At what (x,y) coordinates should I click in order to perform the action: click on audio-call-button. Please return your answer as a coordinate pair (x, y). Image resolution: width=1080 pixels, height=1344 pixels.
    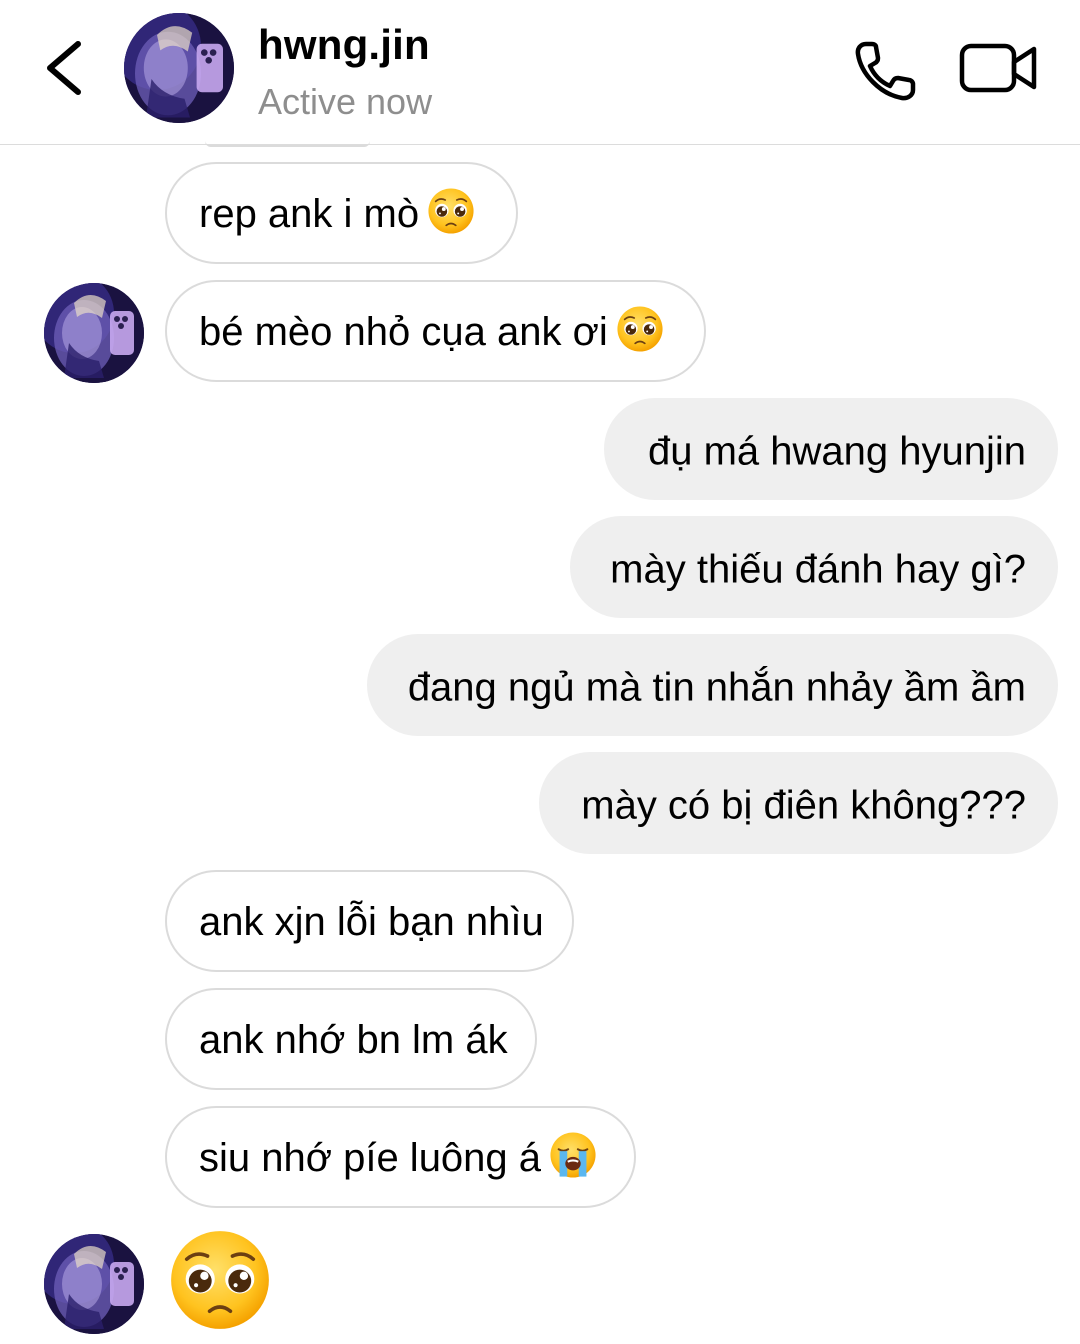
    Looking at the image, I should click on (887, 71).